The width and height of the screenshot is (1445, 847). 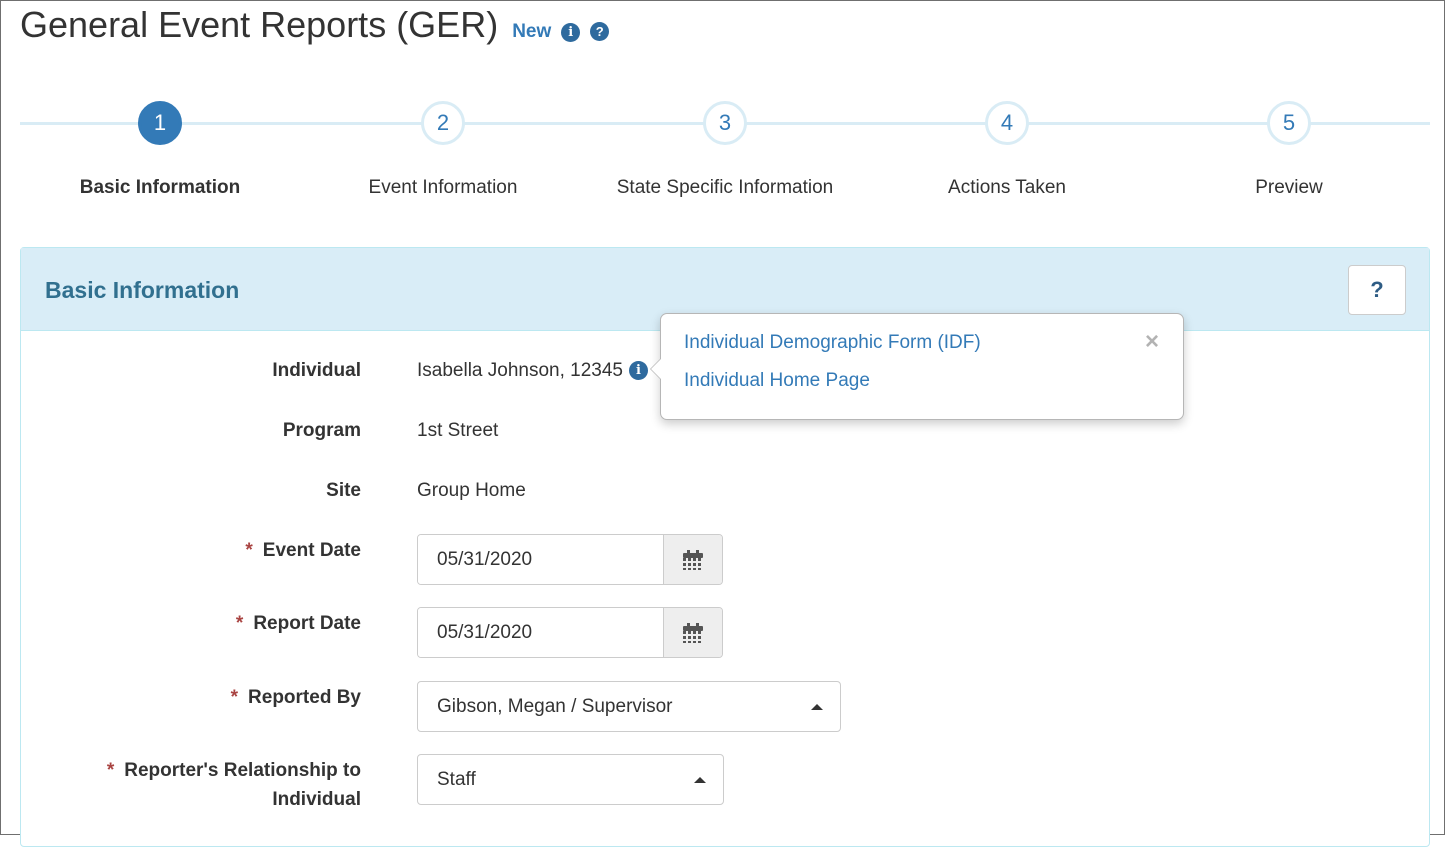 What do you see at coordinates (1377, 290) in the screenshot?
I see `help-button: ?` at bounding box center [1377, 290].